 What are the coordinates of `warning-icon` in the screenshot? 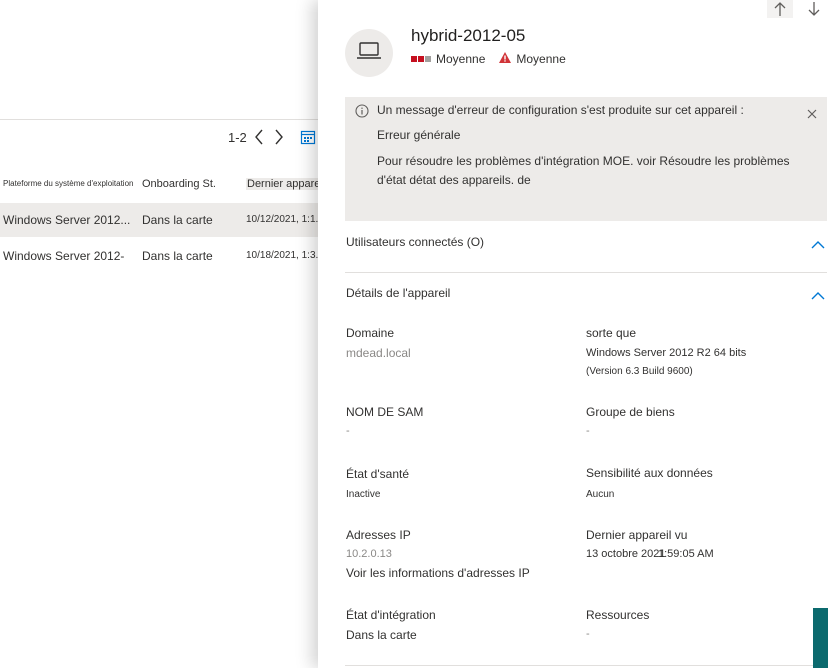 It's located at (505, 59).